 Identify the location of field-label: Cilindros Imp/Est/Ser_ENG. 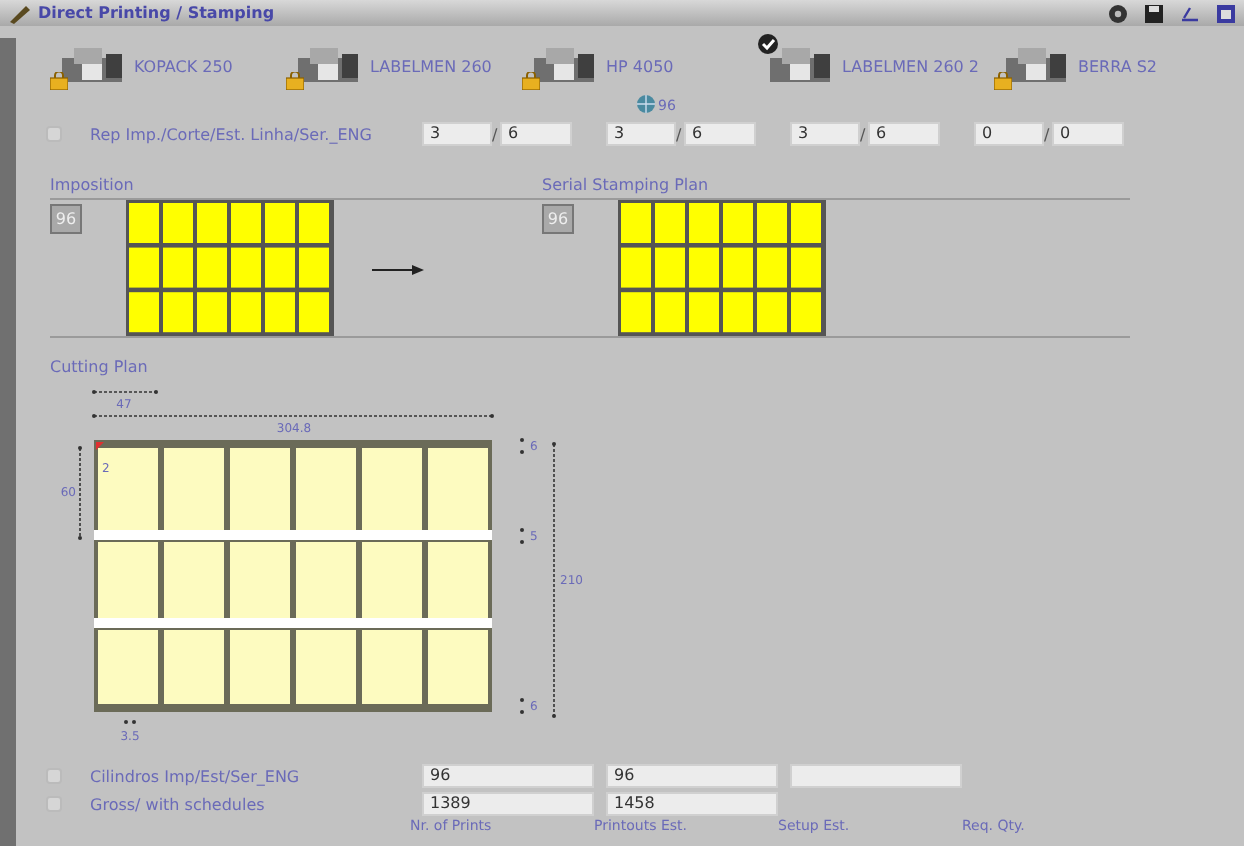
(196, 776).